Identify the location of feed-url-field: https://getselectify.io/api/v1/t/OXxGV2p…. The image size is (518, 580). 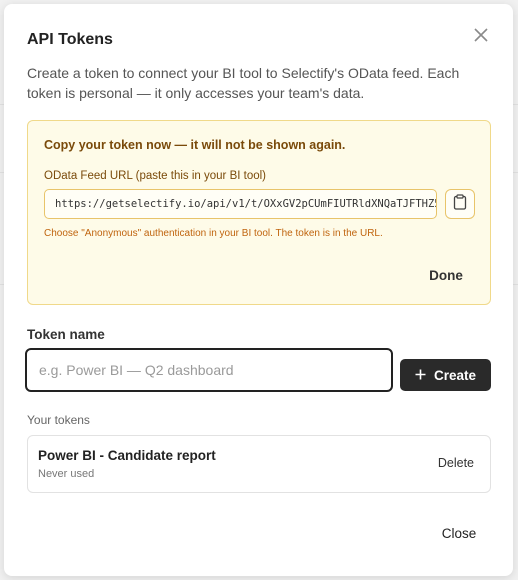
(240, 204).